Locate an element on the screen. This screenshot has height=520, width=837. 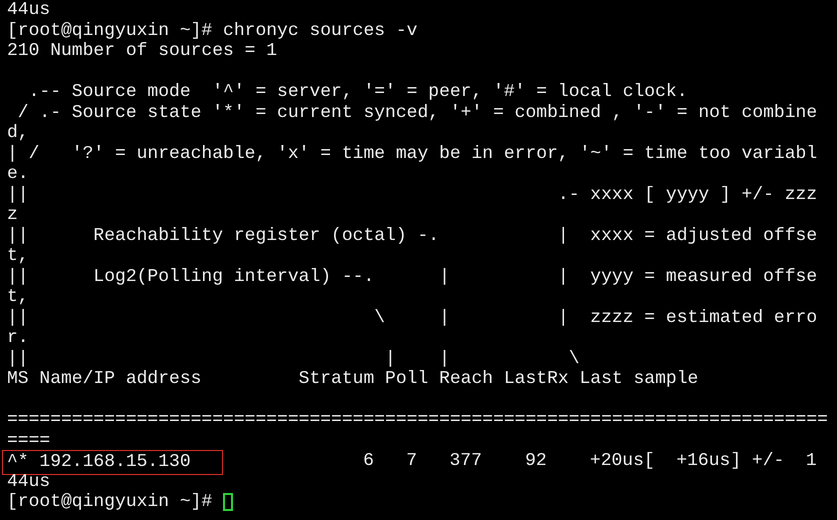
terminal-line: z is located at coordinates (12, 215).